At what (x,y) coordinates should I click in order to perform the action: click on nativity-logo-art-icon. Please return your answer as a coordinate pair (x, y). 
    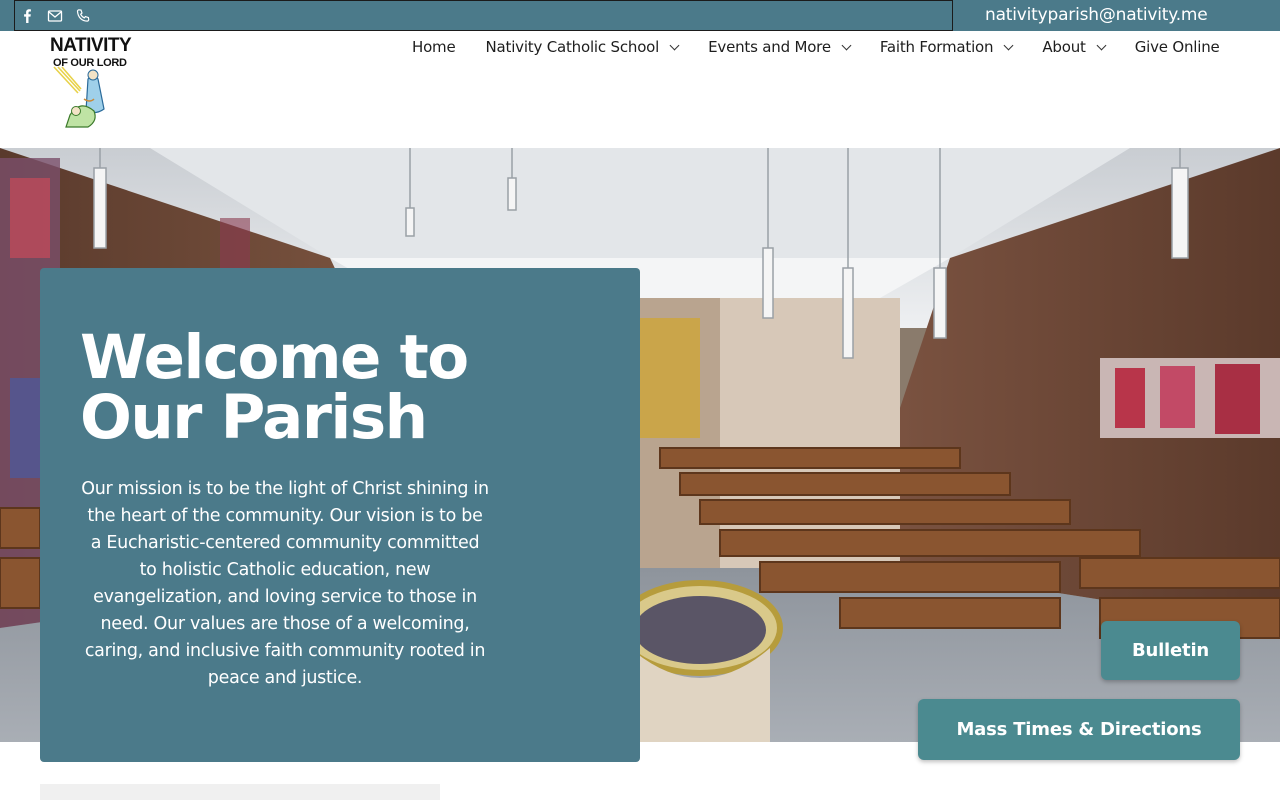
    Looking at the image, I should click on (79, 97).